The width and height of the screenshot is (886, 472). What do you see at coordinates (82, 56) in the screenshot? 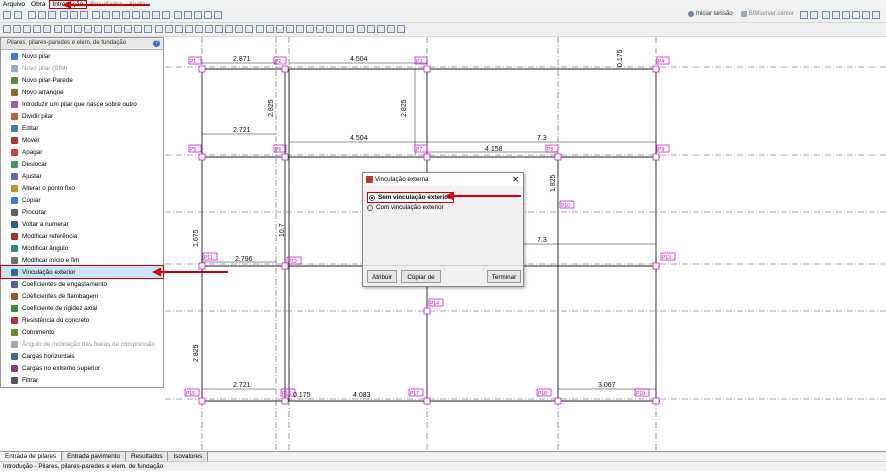
I see `panel-item: Novo pilar` at bounding box center [82, 56].